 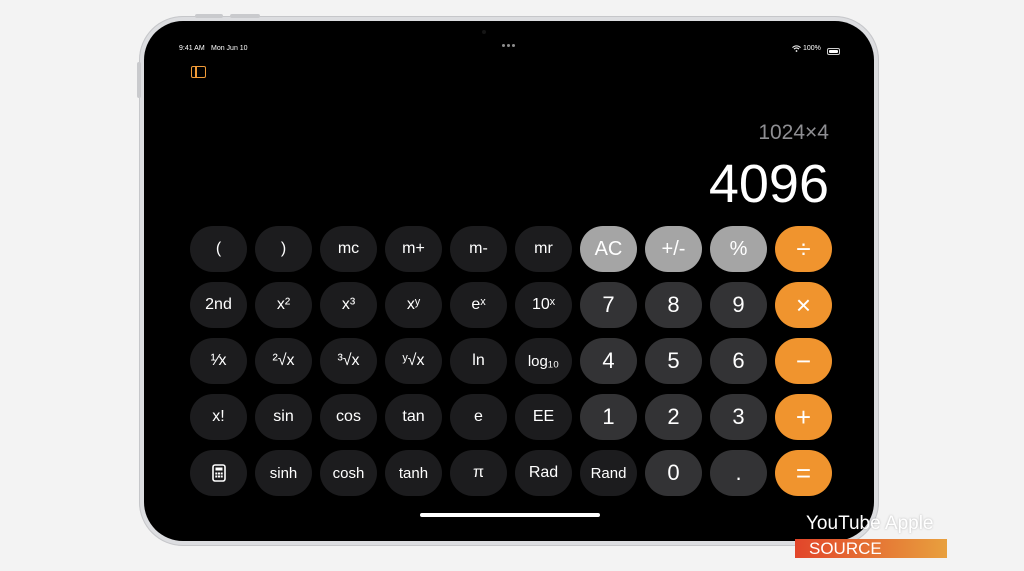 What do you see at coordinates (803, 473) in the screenshot?
I see `key-button: =` at bounding box center [803, 473].